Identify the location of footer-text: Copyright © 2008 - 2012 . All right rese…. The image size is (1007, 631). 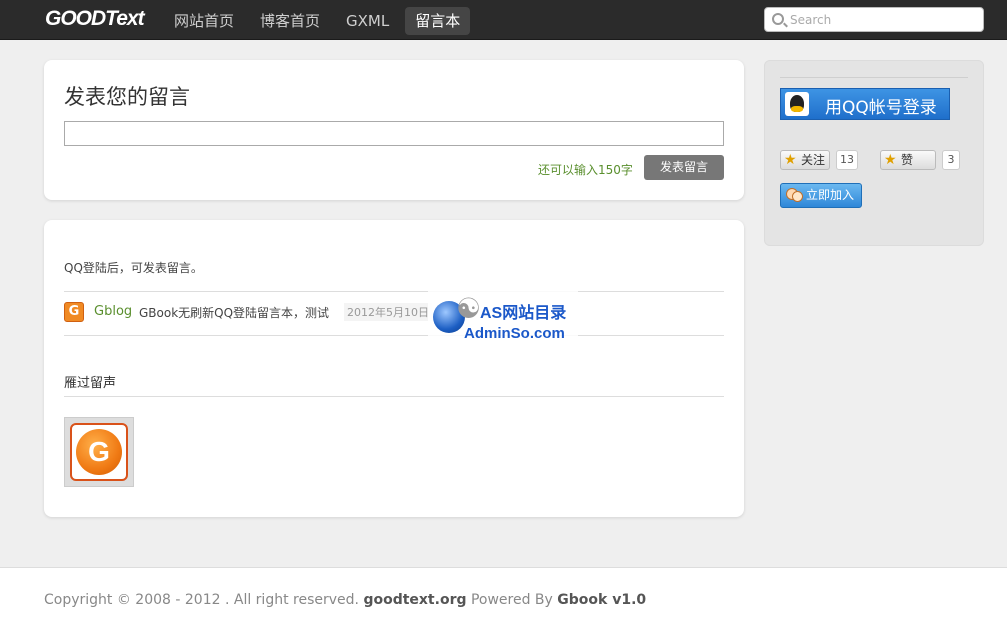
(345, 600).